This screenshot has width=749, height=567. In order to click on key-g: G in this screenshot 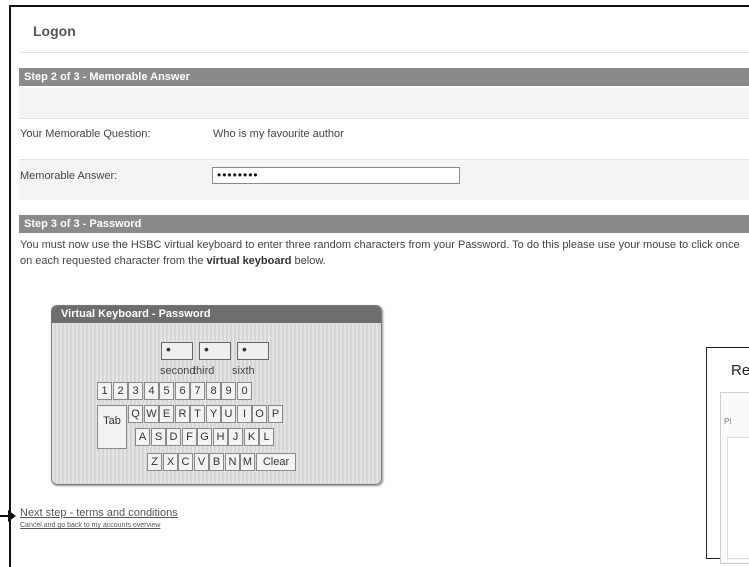, I will do `click(204, 437)`.